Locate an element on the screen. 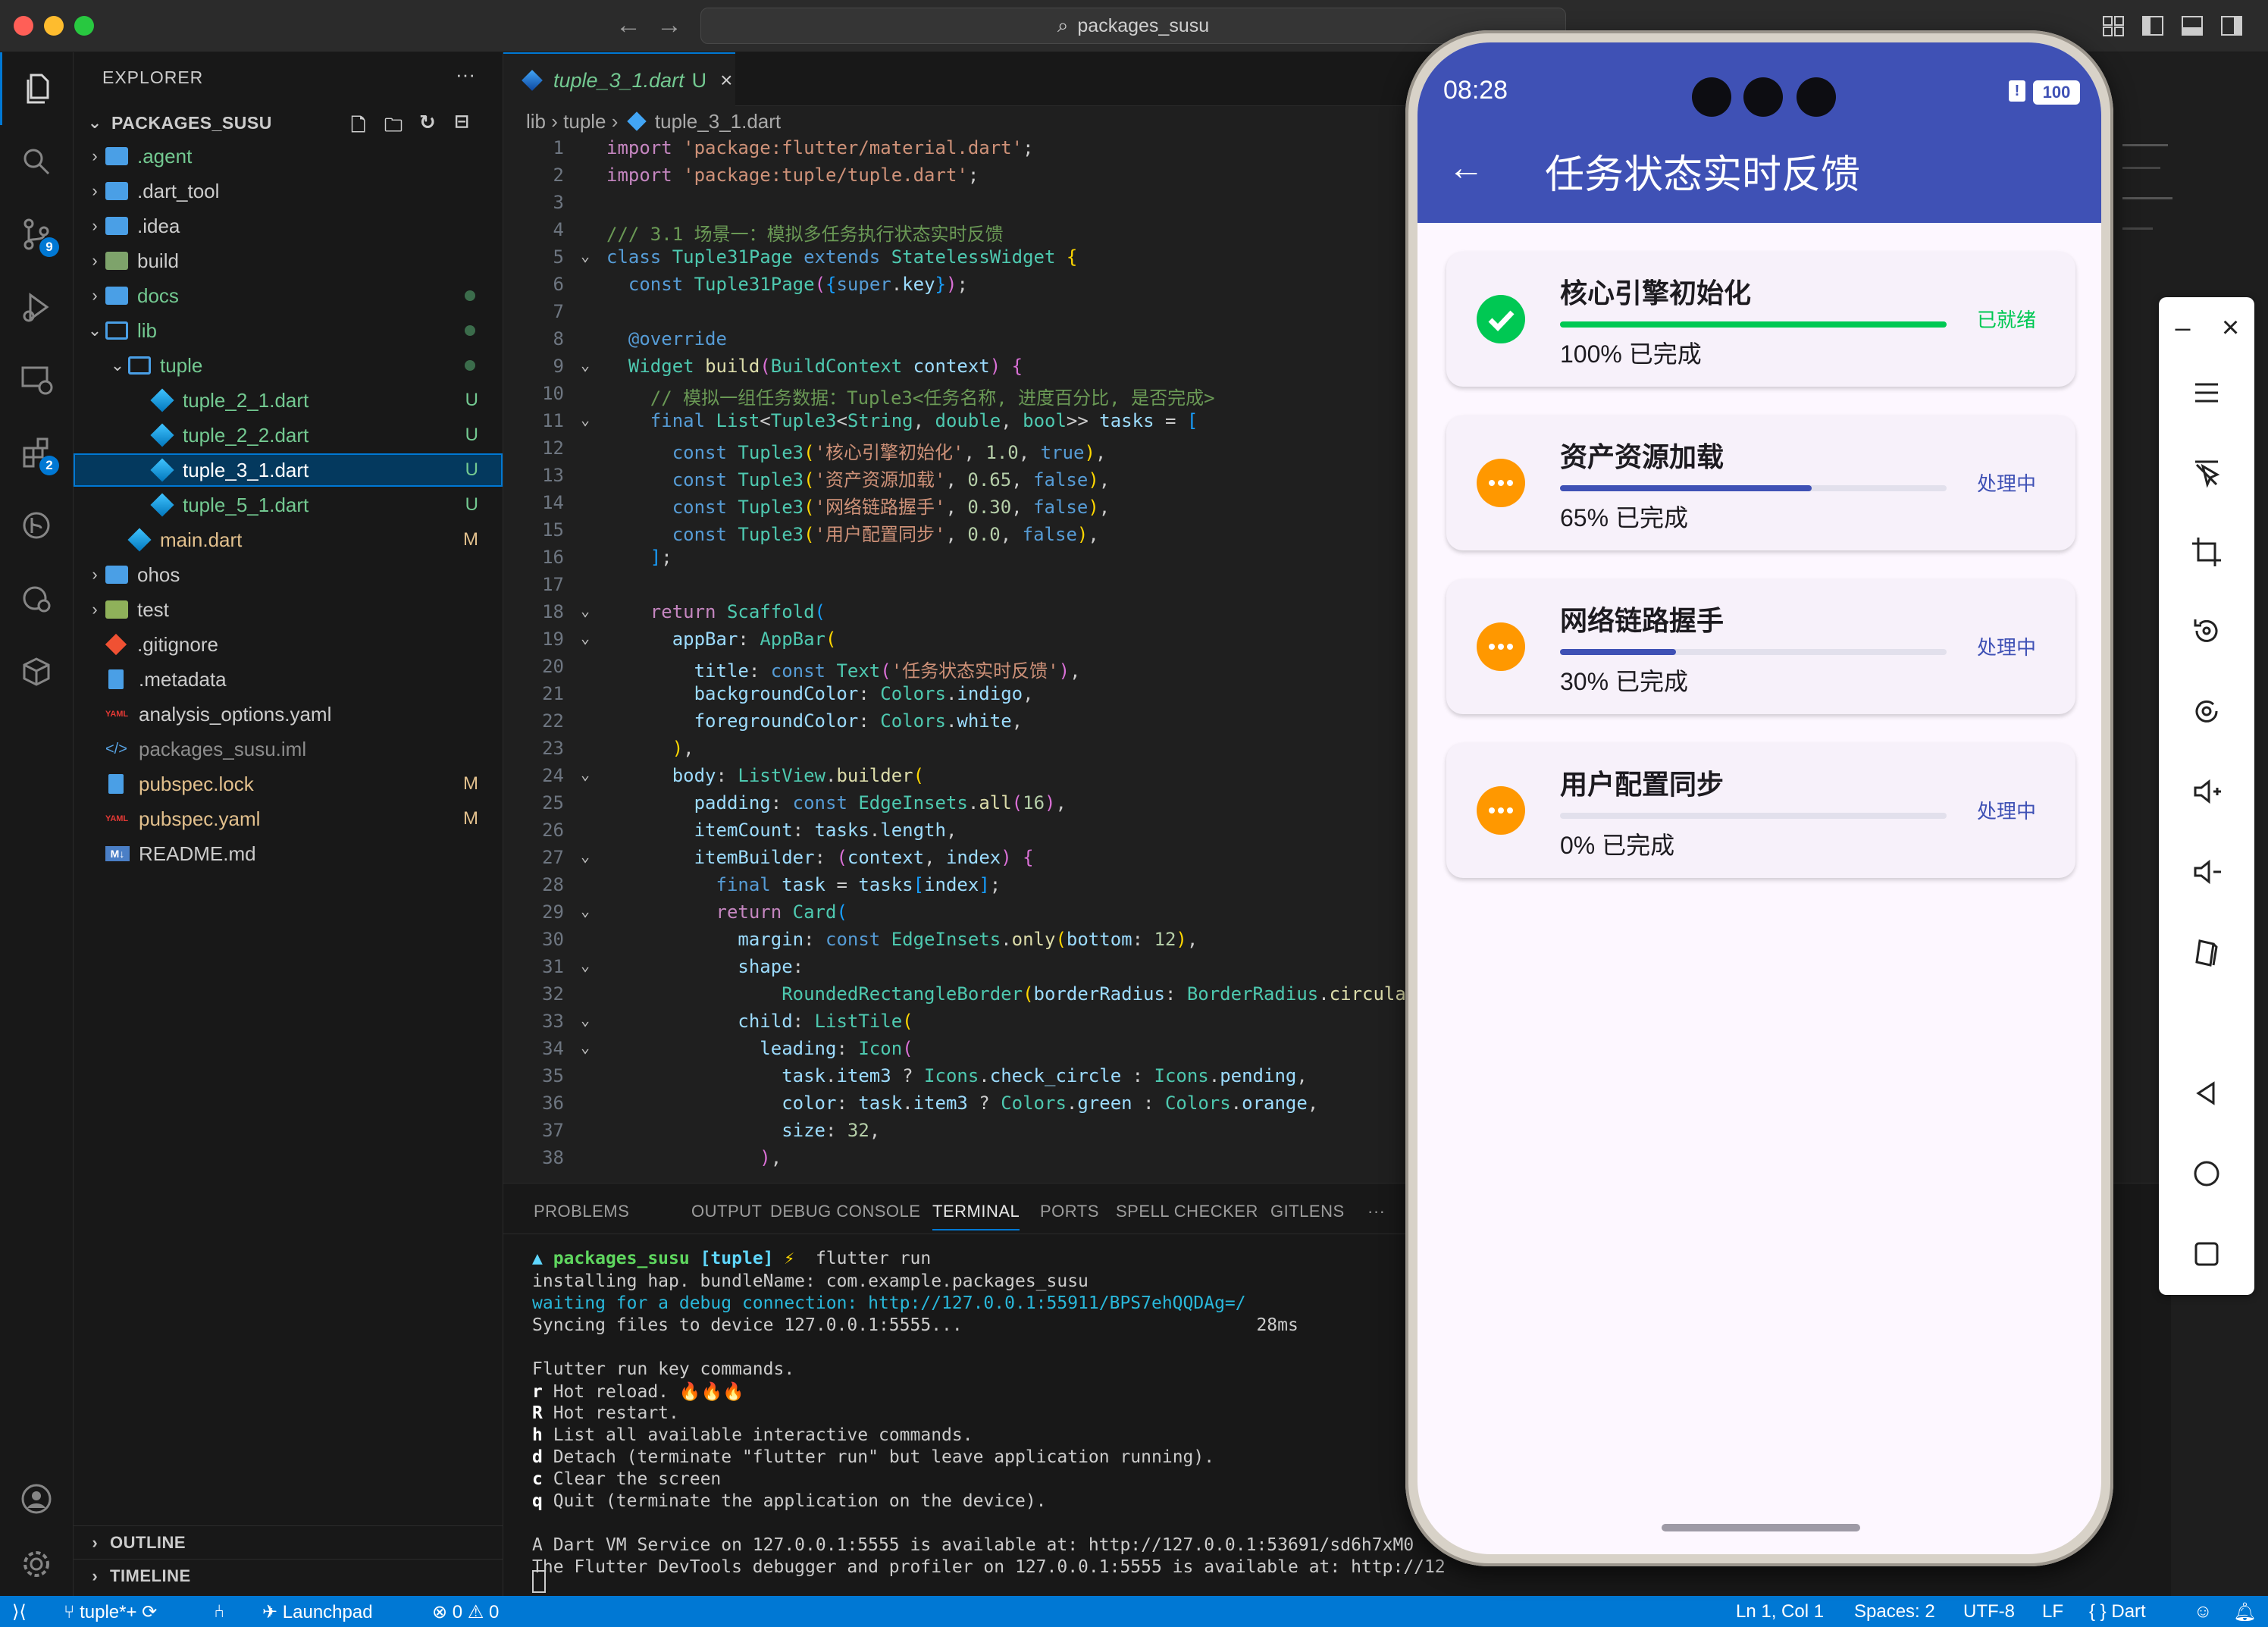 This screenshot has width=2268, height=1627. crop-button is located at coordinates (2206, 552).